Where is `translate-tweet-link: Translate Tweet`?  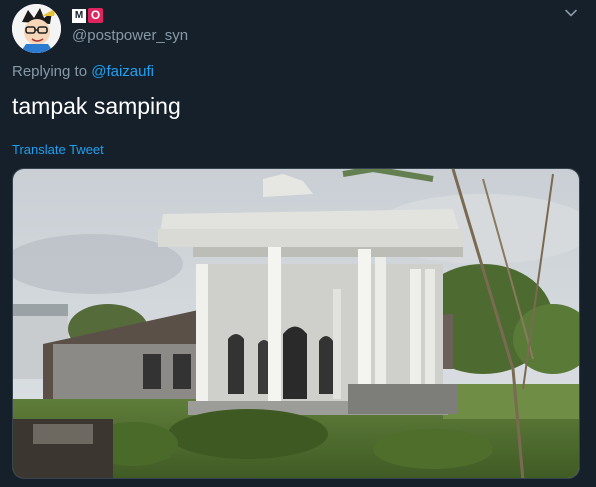
translate-tweet-link: Translate Tweet is located at coordinates (58, 149).